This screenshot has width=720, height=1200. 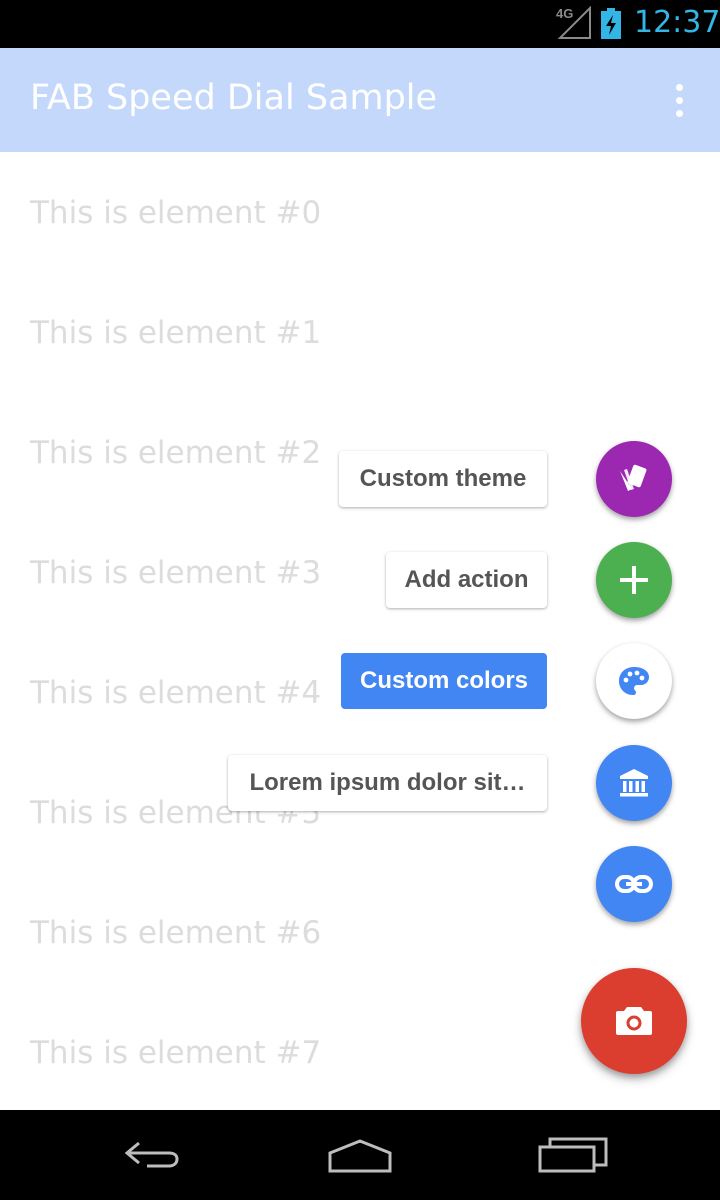 I want to click on custom-theme-label: Custom theme, so click(x=443, y=479).